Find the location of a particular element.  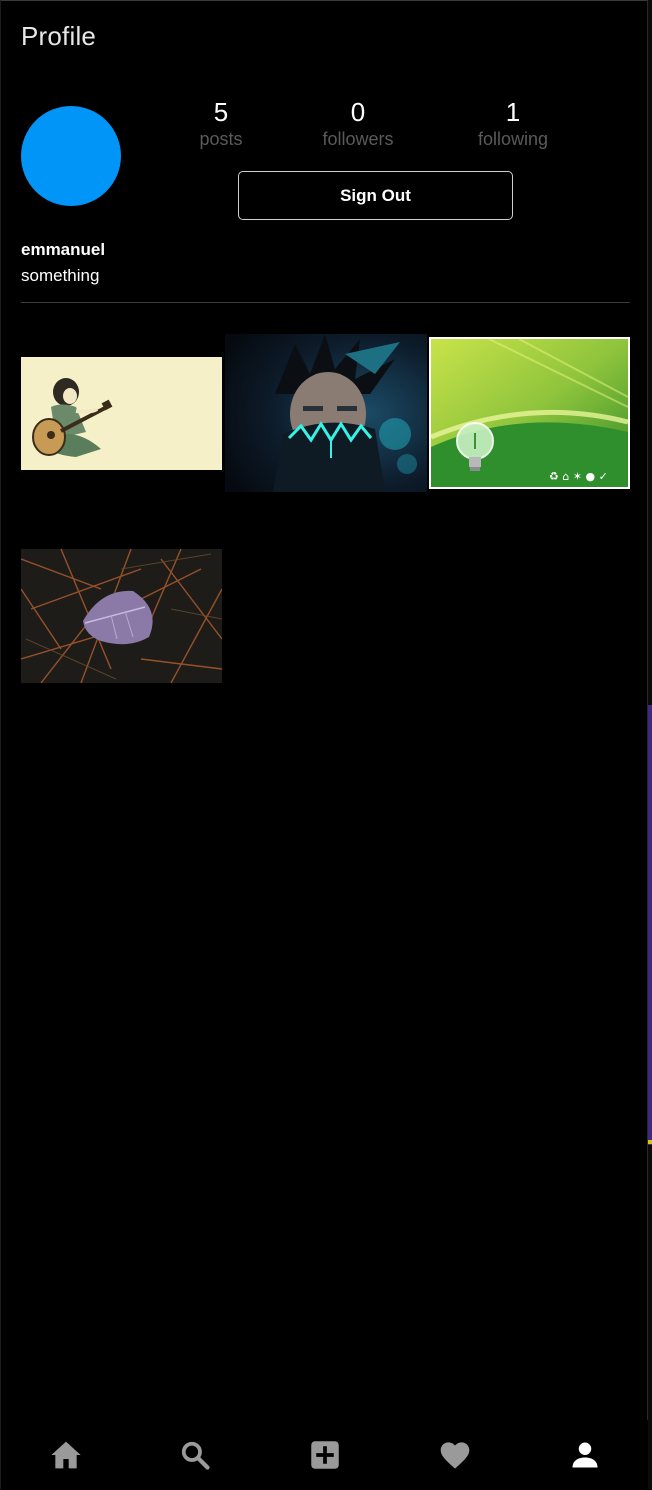

page-title: Profile is located at coordinates (59, 36).